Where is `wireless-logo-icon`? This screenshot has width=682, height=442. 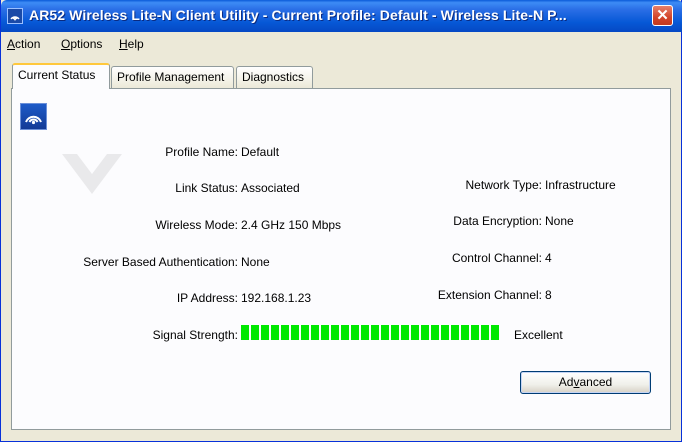
wireless-logo-icon is located at coordinates (33, 116).